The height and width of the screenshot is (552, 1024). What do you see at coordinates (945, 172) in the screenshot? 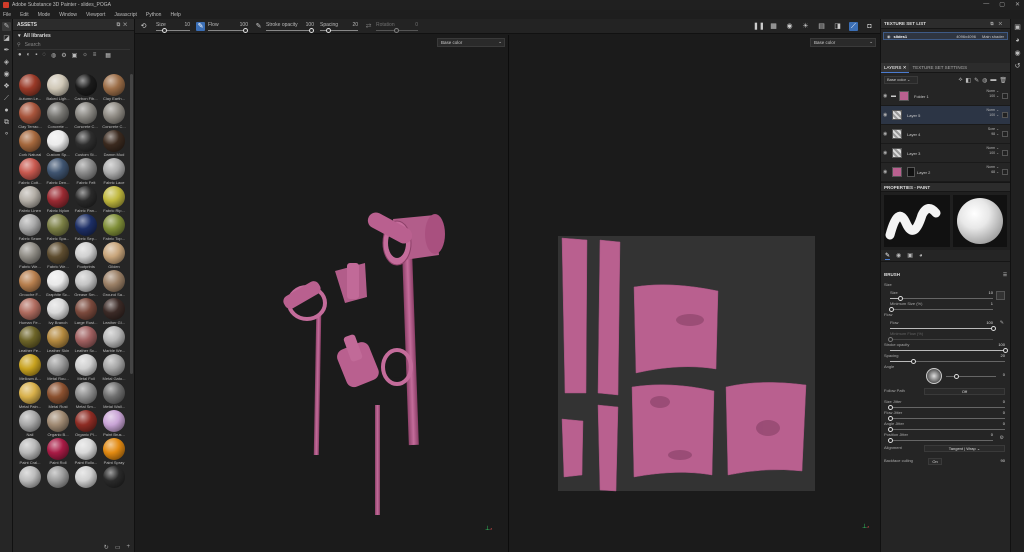
I see `layer-row: ◉ Layer 2 Norm ⌄ 68 ⌄` at bounding box center [945, 172].